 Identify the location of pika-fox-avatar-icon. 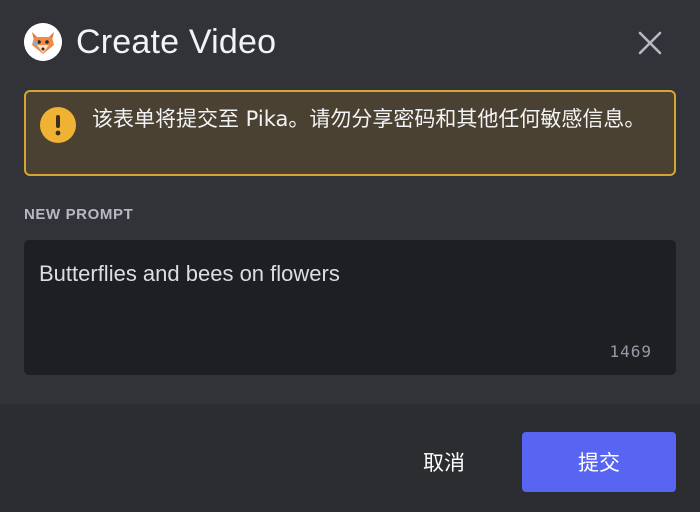
(43, 42).